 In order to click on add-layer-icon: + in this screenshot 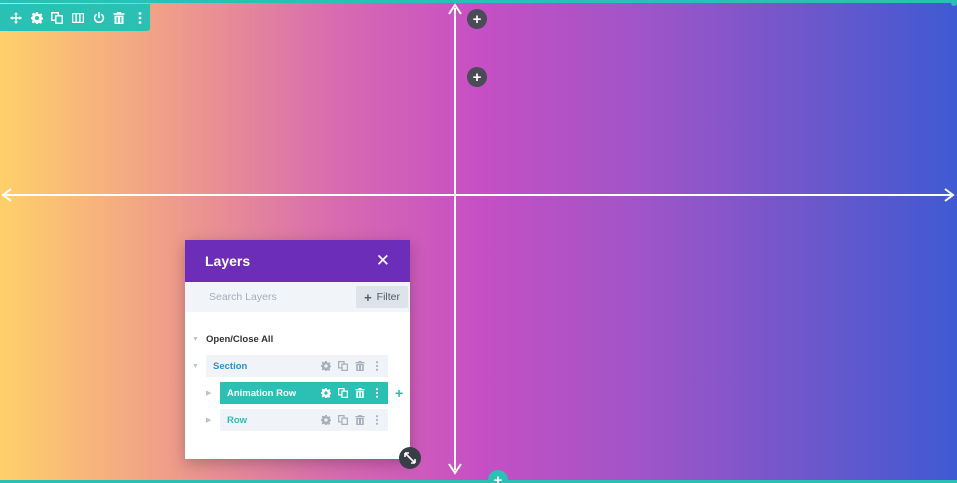, I will do `click(399, 393)`.